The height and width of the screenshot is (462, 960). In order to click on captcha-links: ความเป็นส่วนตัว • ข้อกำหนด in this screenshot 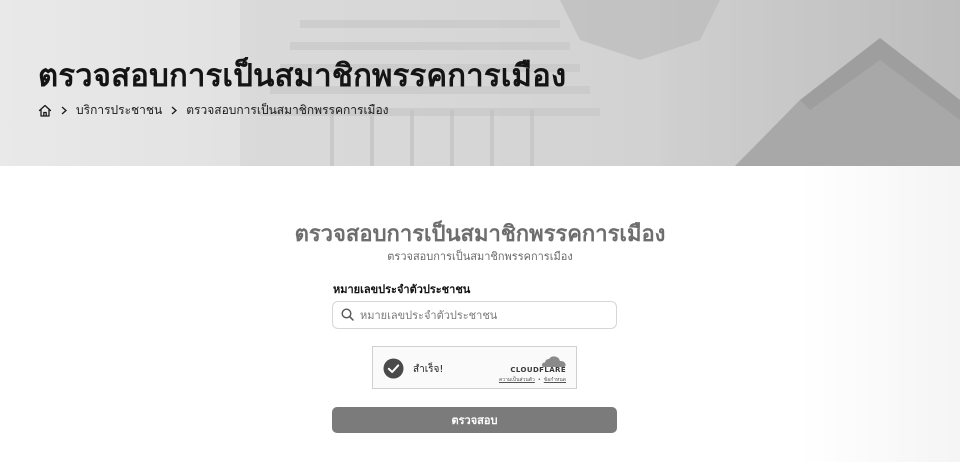, I will do `click(532, 380)`.